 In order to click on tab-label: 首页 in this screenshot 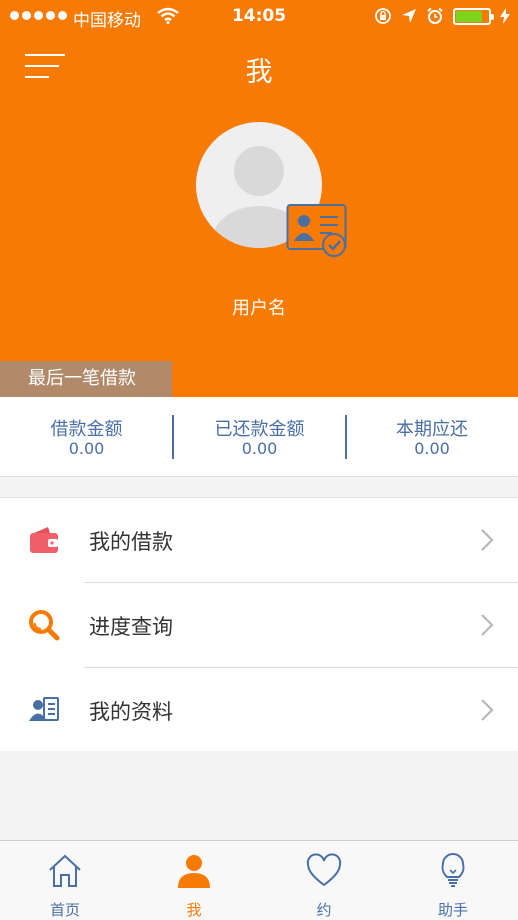, I will do `click(64, 910)`.